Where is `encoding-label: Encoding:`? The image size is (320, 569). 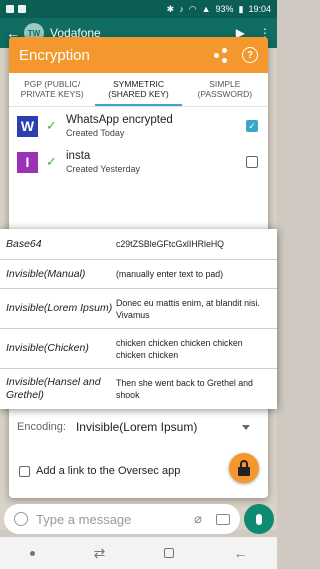 encoding-label: Encoding: is located at coordinates (41, 427).